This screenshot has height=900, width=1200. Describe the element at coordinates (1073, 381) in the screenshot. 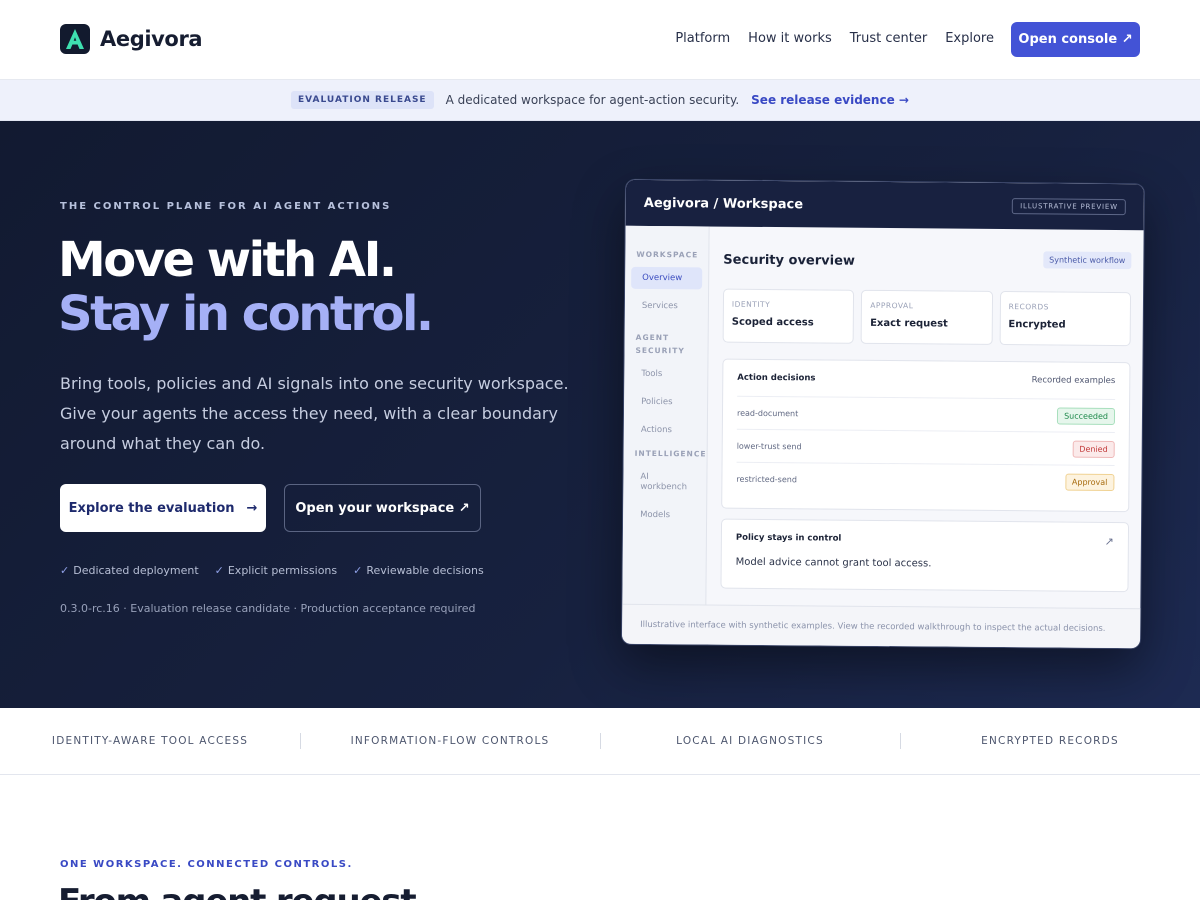

I see `decisions-subtitle: Recorded examples` at that location.